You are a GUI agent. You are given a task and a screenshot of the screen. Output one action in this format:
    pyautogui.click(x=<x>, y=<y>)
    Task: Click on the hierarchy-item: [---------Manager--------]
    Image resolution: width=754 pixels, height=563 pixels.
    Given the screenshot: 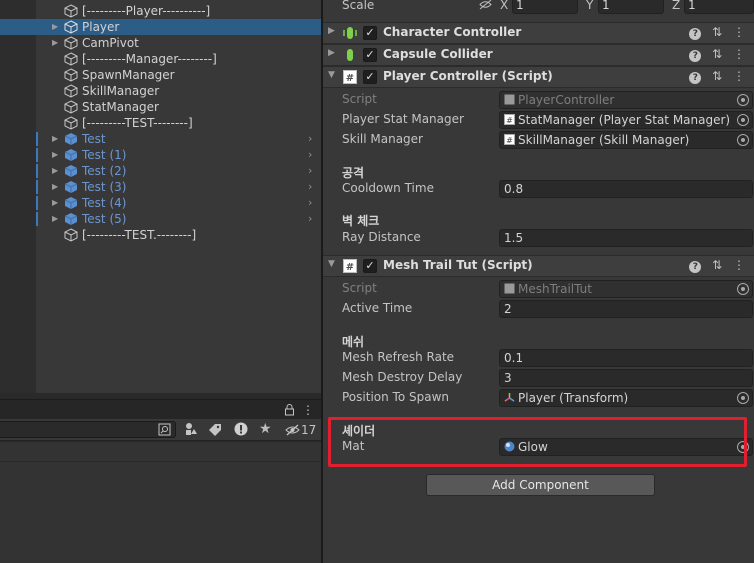 What is the action you would take?
    pyautogui.click(x=160, y=59)
    